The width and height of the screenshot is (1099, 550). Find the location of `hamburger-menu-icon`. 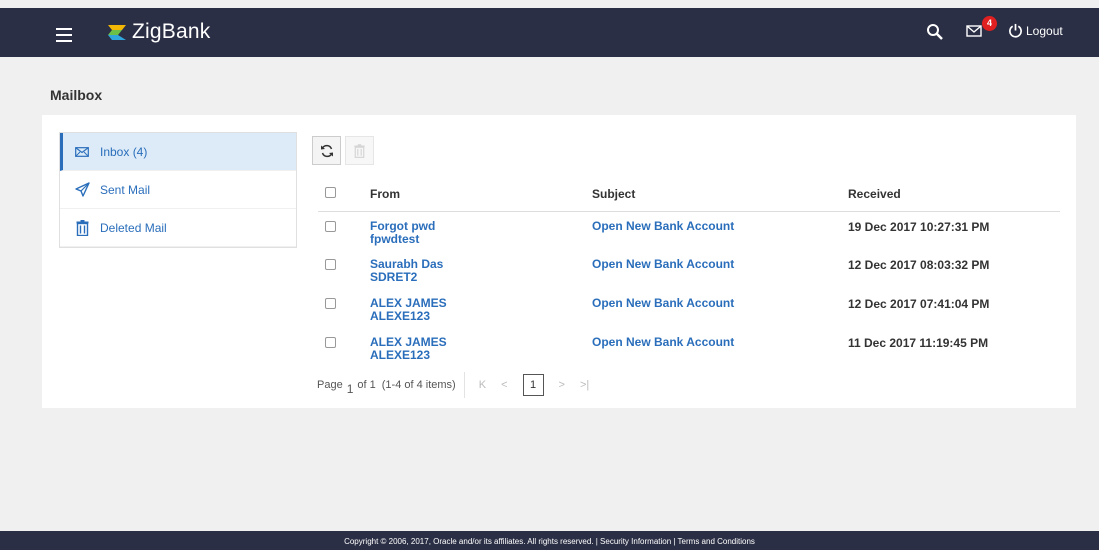

hamburger-menu-icon is located at coordinates (64, 35).